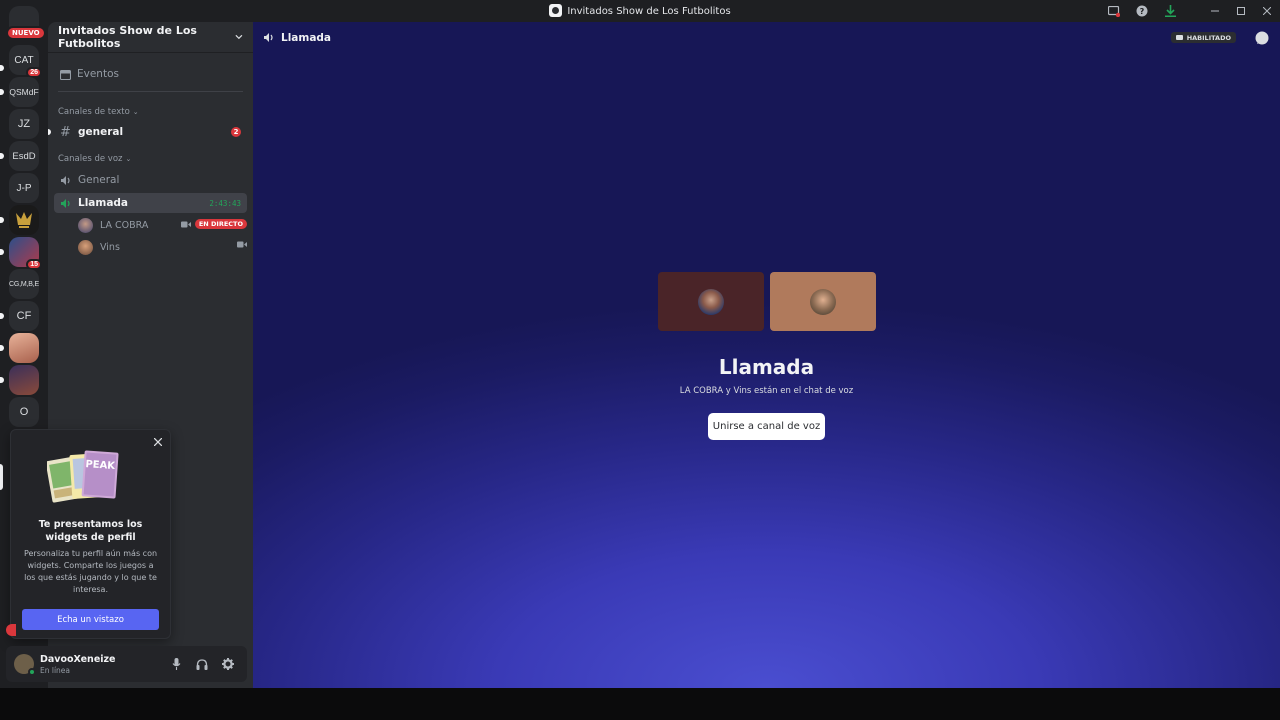 This screenshot has height=720, width=1280. I want to click on headphones-icon, so click(202, 664).